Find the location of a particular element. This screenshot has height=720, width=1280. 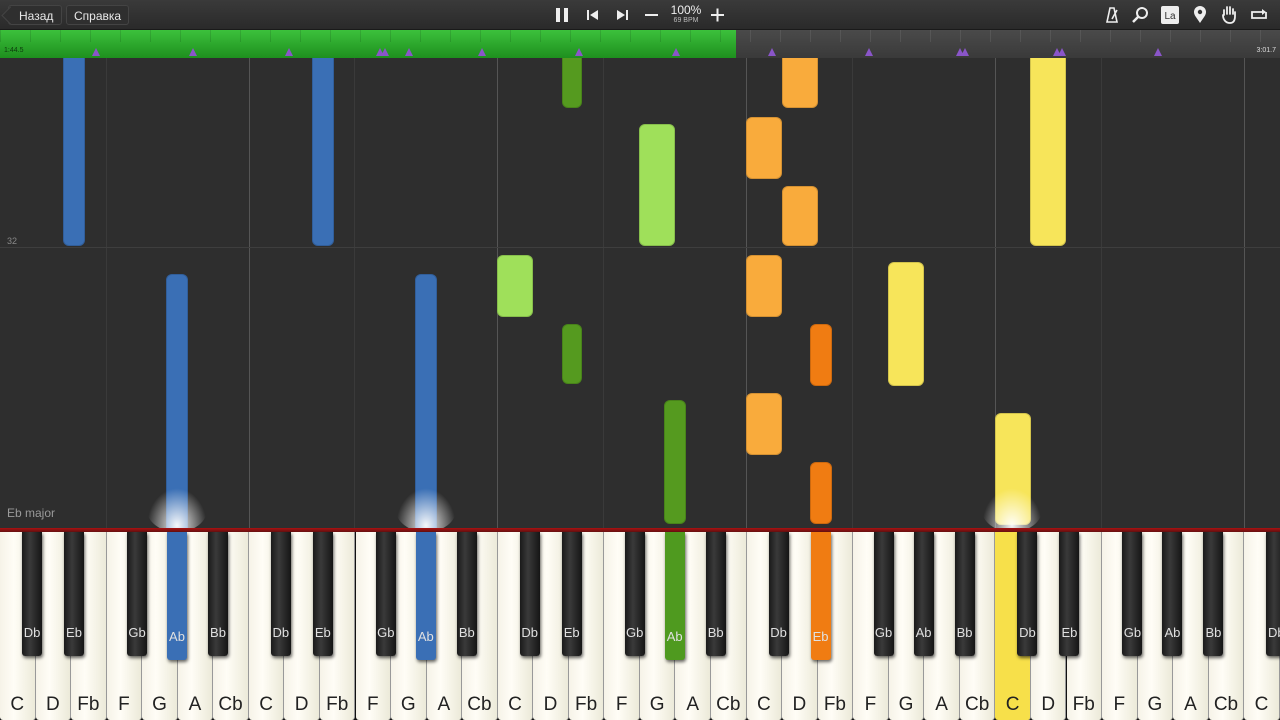

back-button: Назад is located at coordinates (35, 15).